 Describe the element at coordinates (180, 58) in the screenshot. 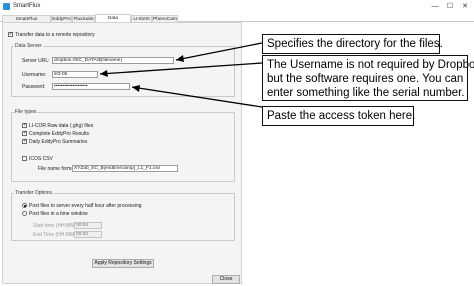

I see `directory-arrowhead` at that location.